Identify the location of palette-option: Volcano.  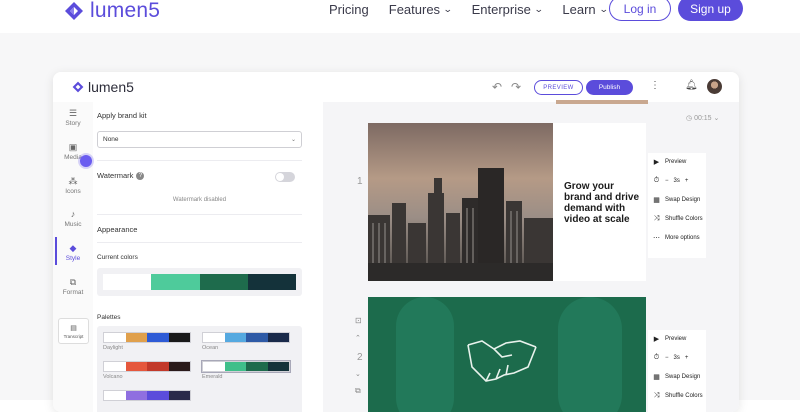
(147, 370).